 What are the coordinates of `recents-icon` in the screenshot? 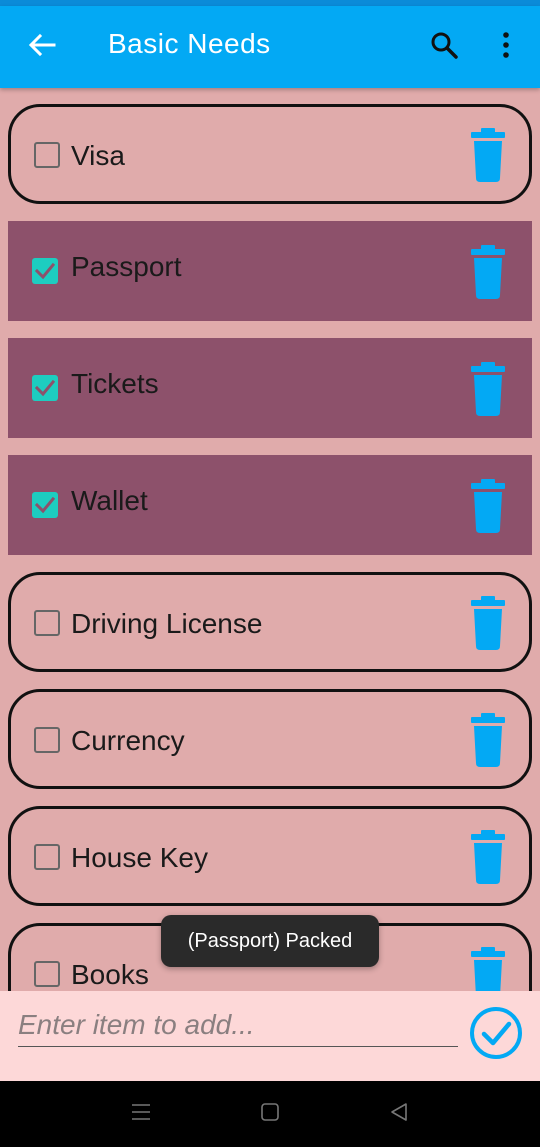 It's located at (141, 1114).